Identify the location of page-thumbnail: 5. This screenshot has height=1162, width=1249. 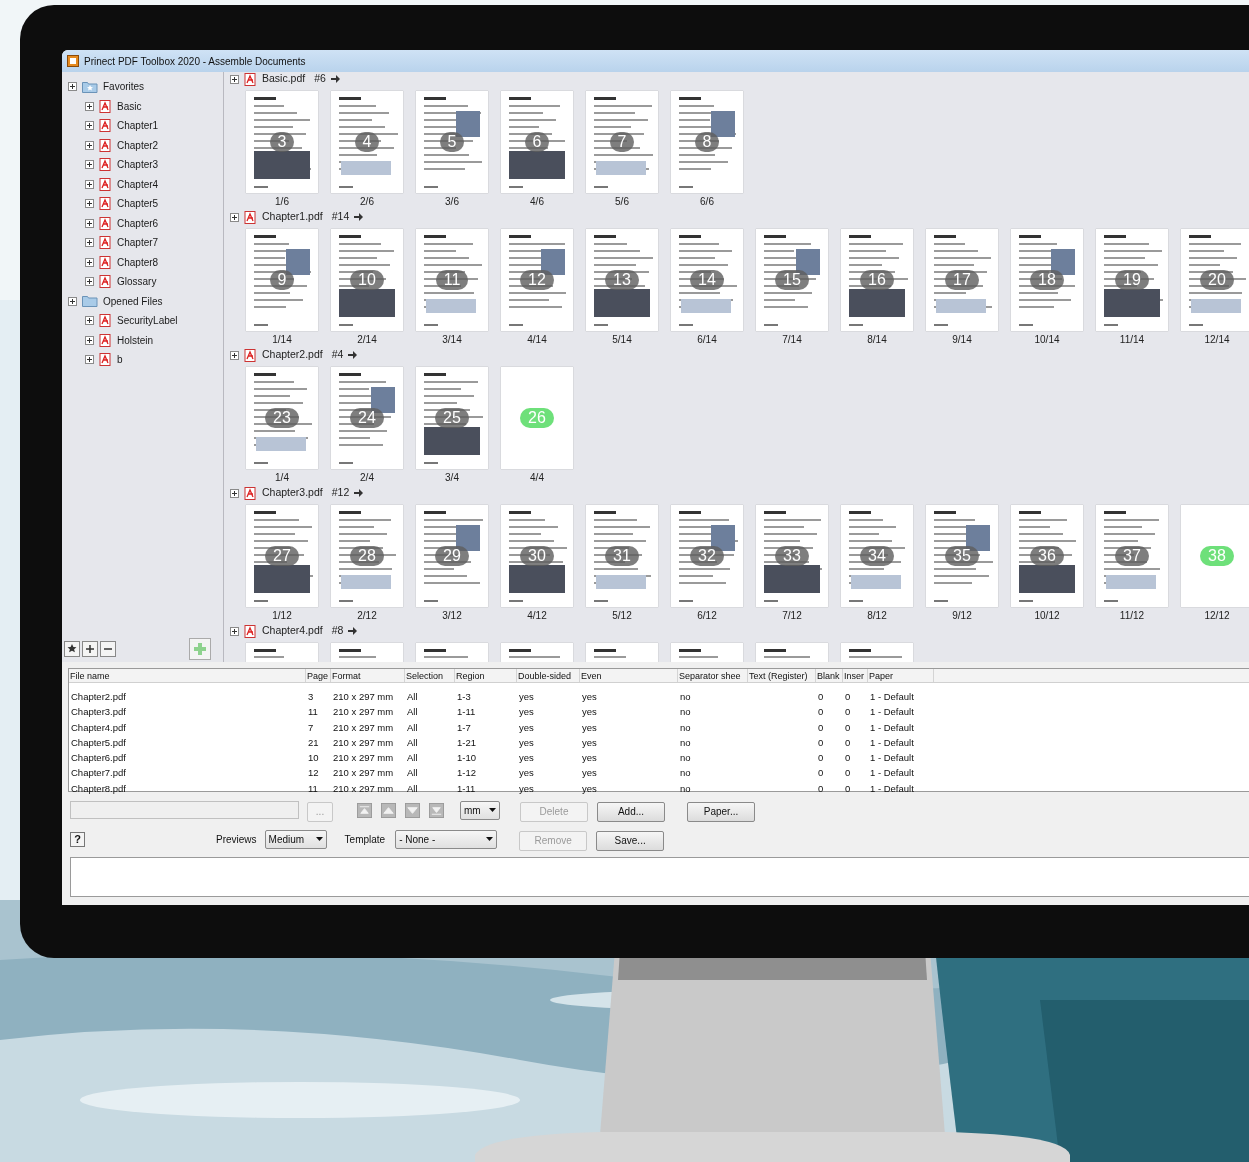
(452, 142).